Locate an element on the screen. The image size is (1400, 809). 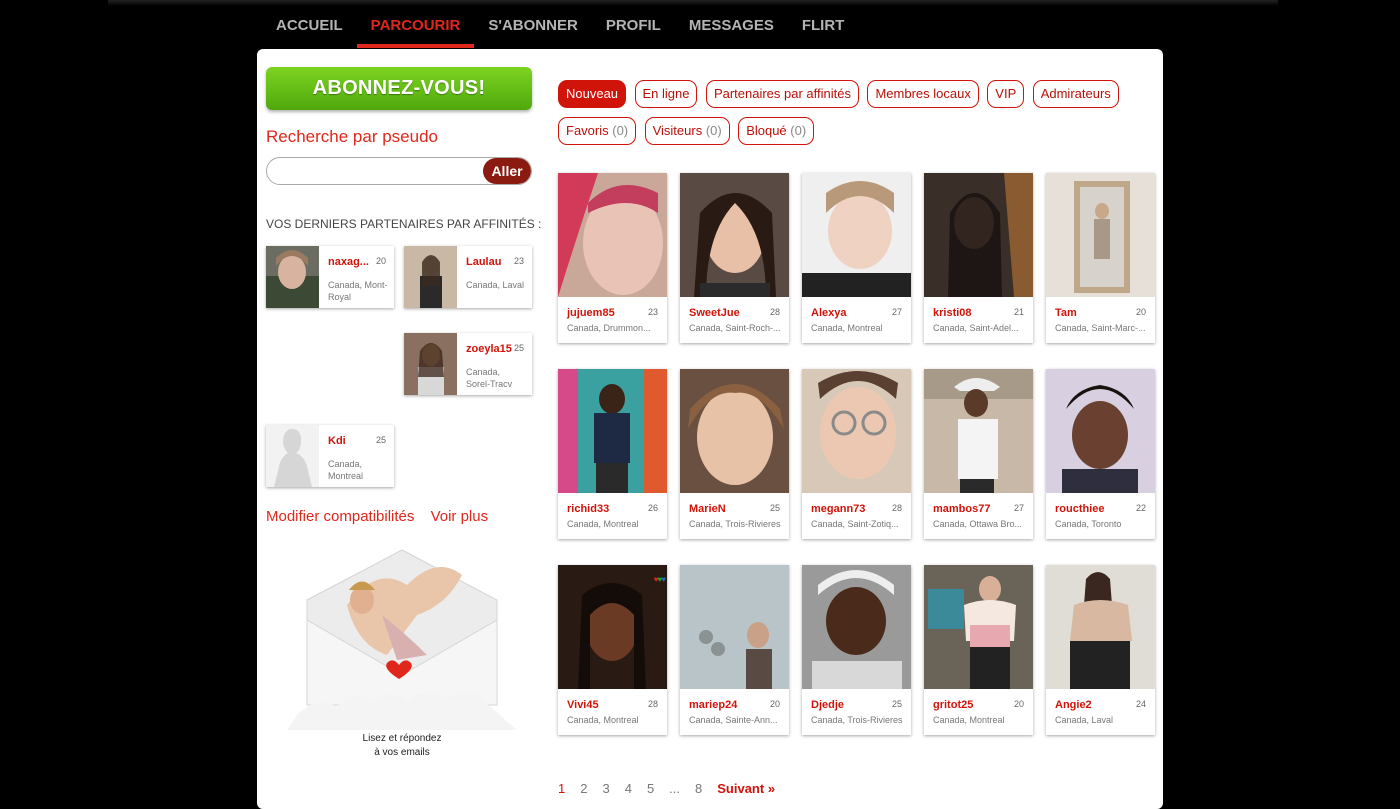
affinity-age: 23 is located at coordinates (518, 261).